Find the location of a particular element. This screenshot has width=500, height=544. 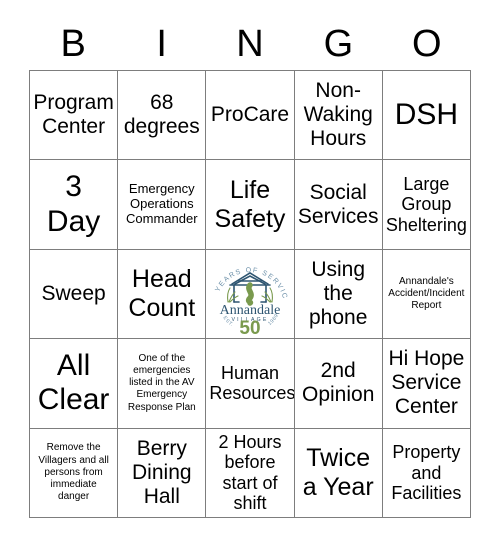

bingo-cell: 3 Day is located at coordinates (74, 205).